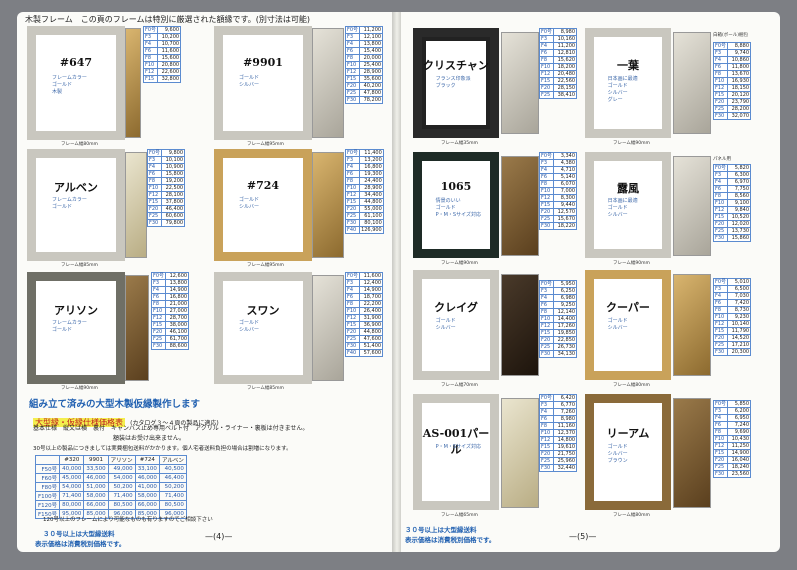 The width and height of the screenshot is (797, 570). Describe the element at coordinates (739, 238) in the screenshot. I see `price-cell: 15,860` at that location.